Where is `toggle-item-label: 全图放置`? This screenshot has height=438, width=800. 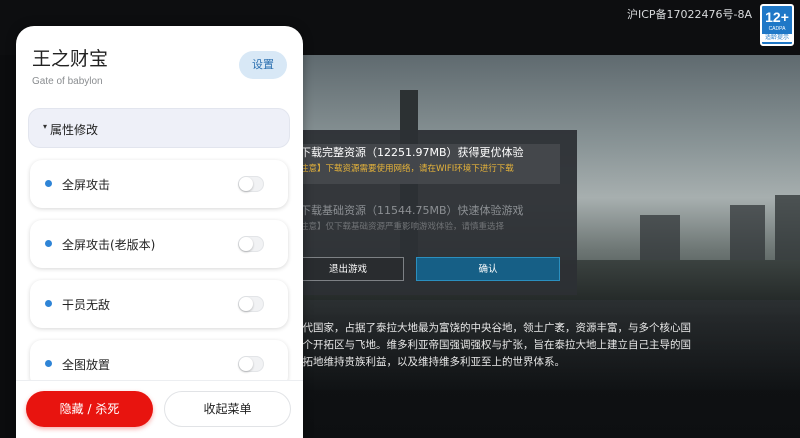 toggle-item-label: 全图放置 is located at coordinates (86, 365).